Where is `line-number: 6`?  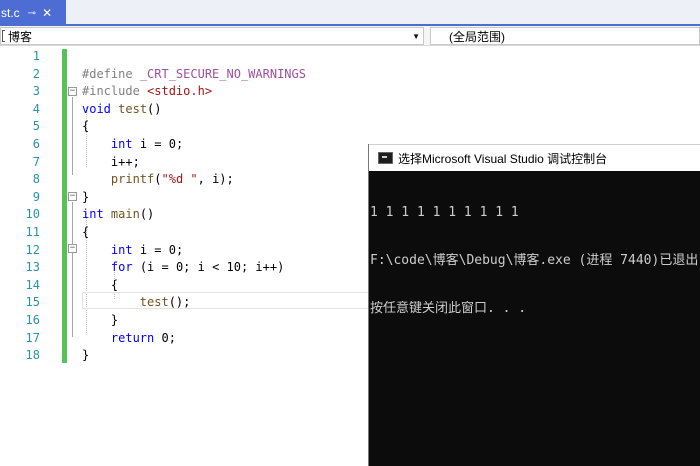 line-number: 6 is located at coordinates (36, 144).